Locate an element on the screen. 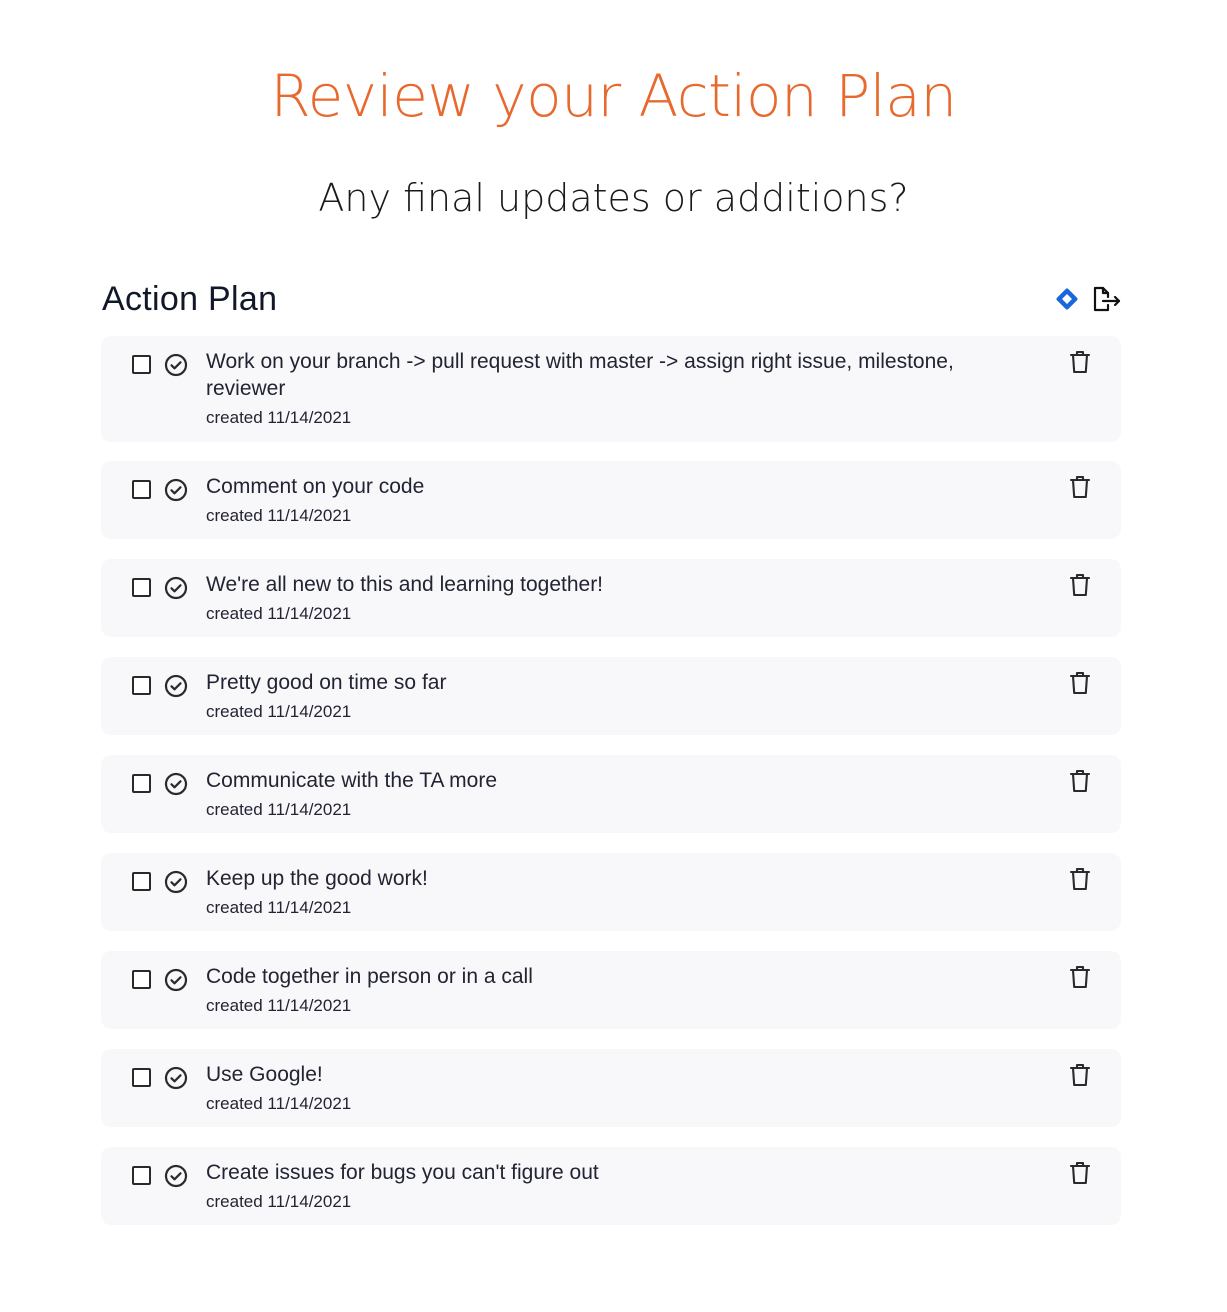 The image size is (1227, 1312). item-text: Use Google! is located at coordinates (603, 1074).